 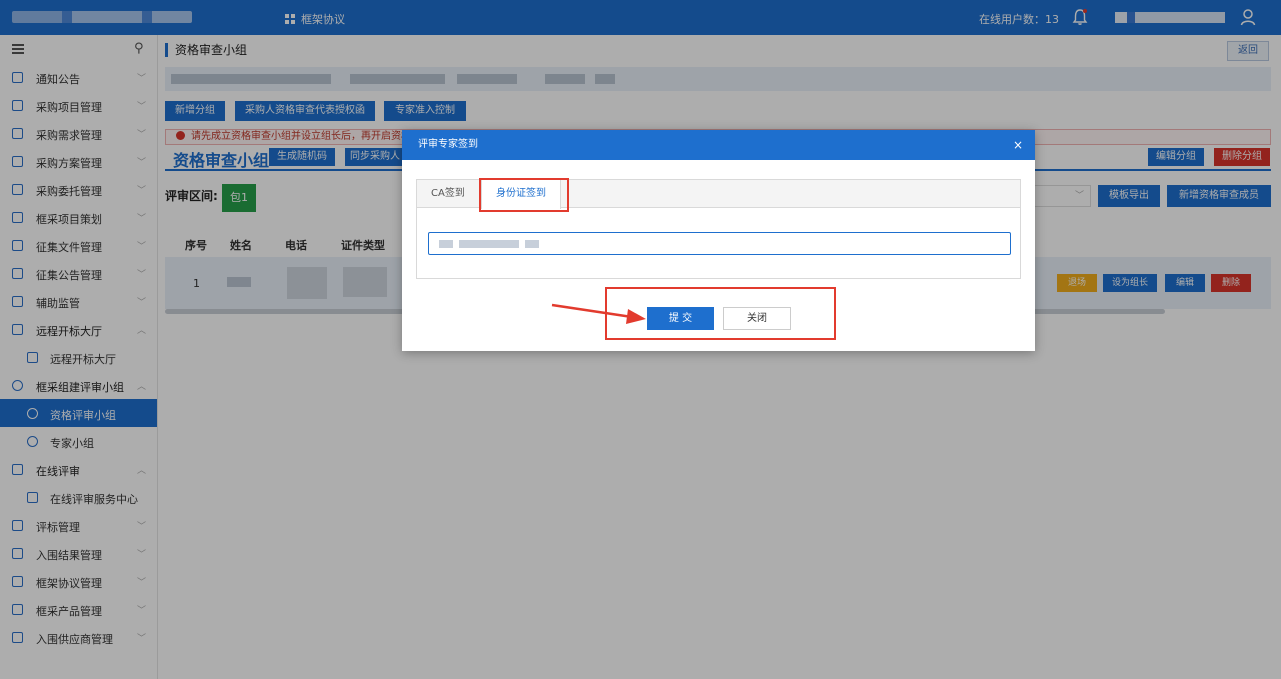 What do you see at coordinates (448, 144) in the screenshot?
I see `modal-title: 评审专家签到` at bounding box center [448, 144].